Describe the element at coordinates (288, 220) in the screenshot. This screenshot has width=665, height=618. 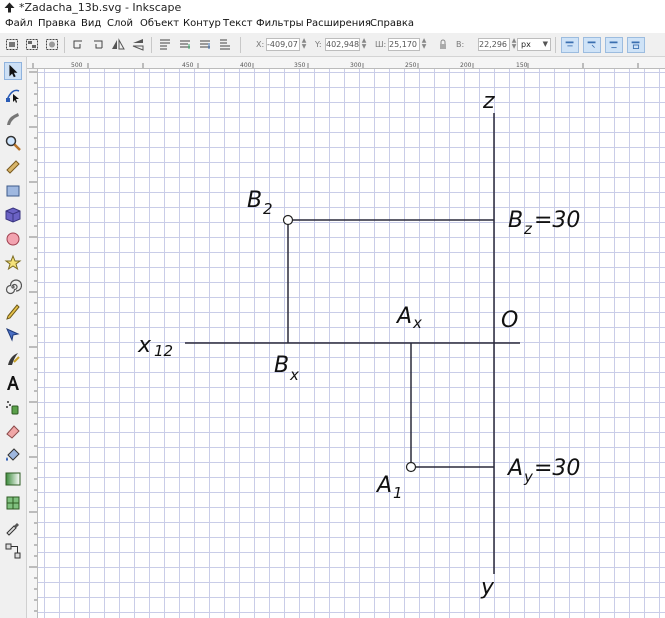
I see `point-b2` at that location.